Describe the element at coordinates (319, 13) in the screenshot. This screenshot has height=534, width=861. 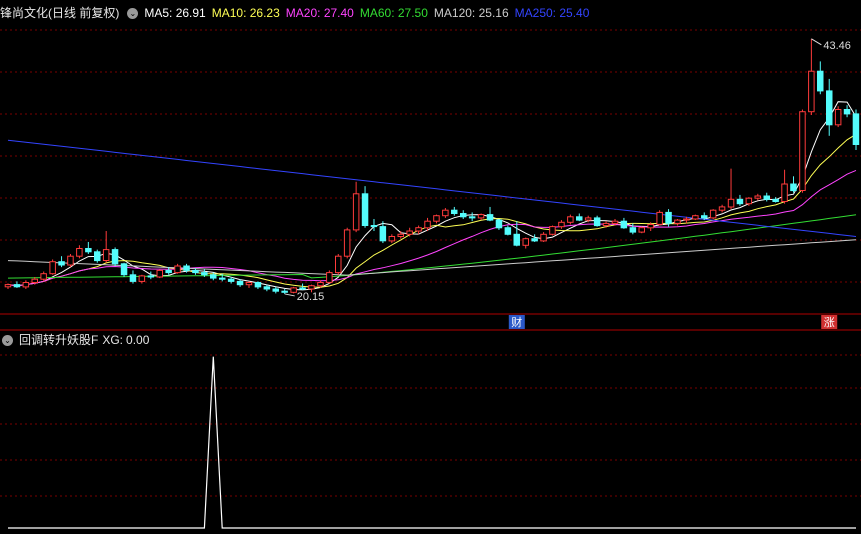
I see `ma20-label: MA20: 27.40` at that location.